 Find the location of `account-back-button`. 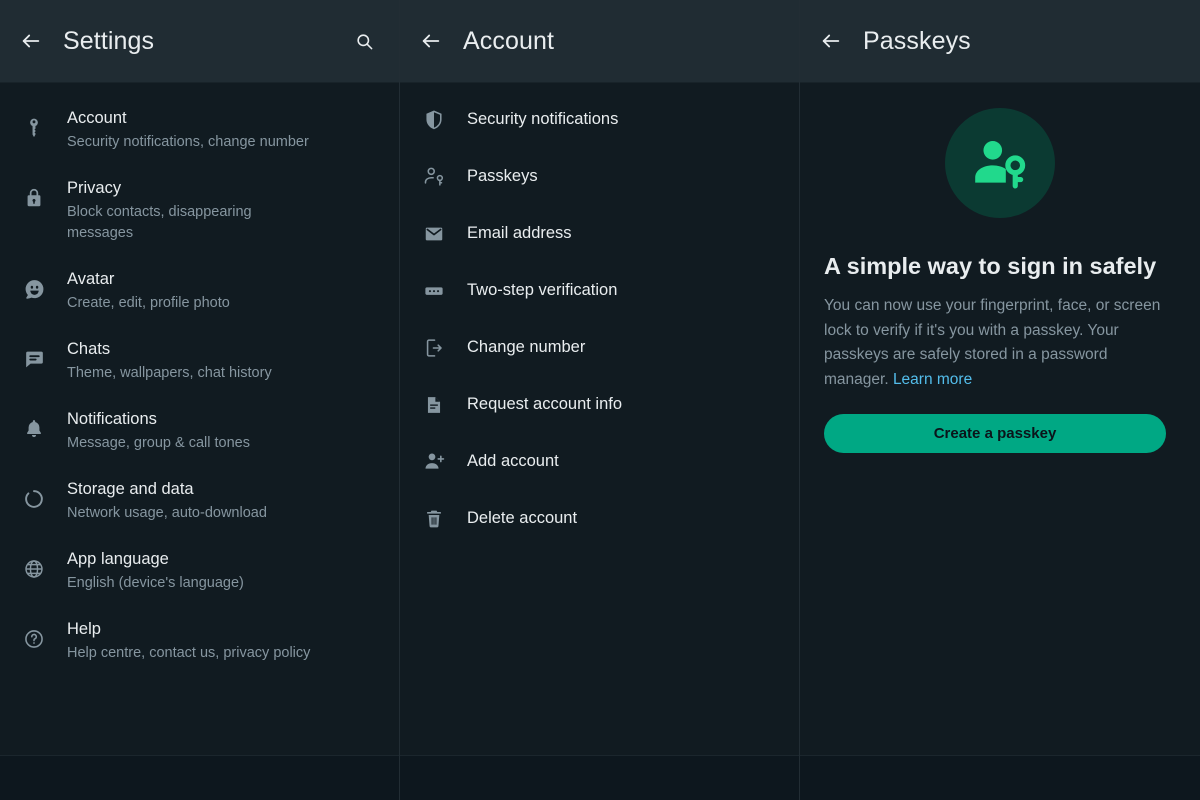

account-back-button is located at coordinates (431, 41).